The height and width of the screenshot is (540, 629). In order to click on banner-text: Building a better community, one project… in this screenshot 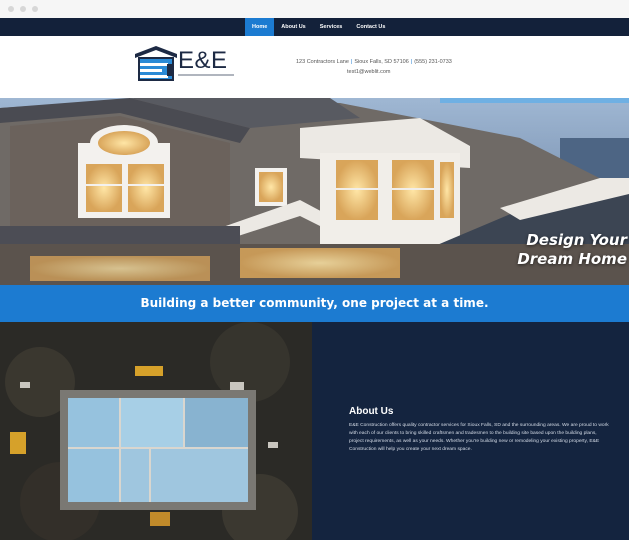, I will do `click(314, 303)`.